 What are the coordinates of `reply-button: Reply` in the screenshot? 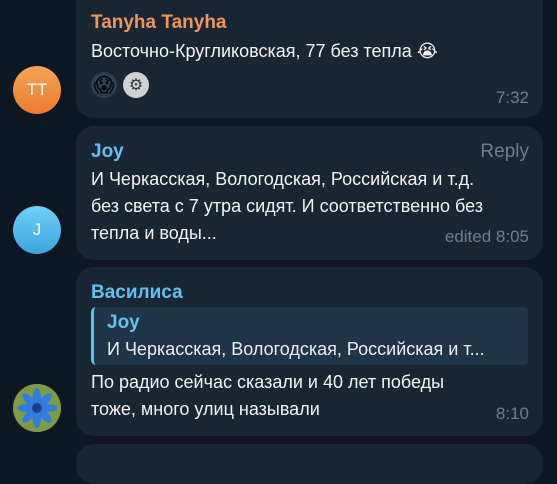 It's located at (504, 152).